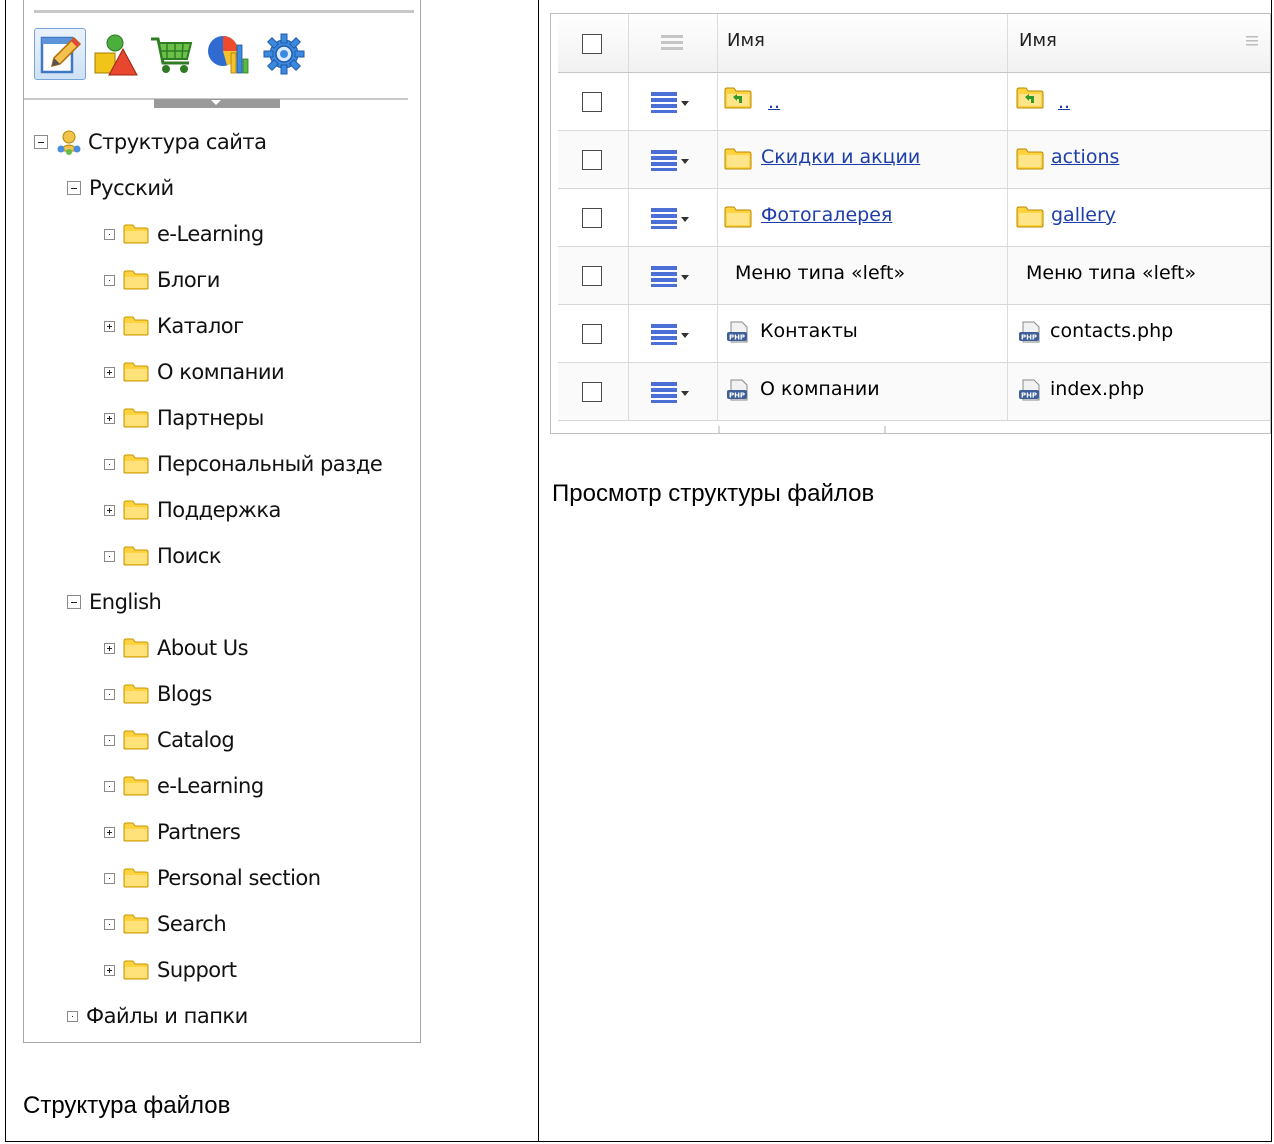  What do you see at coordinates (1064, 102) in the screenshot?
I see `row-file-link: ..` at bounding box center [1064, 102].